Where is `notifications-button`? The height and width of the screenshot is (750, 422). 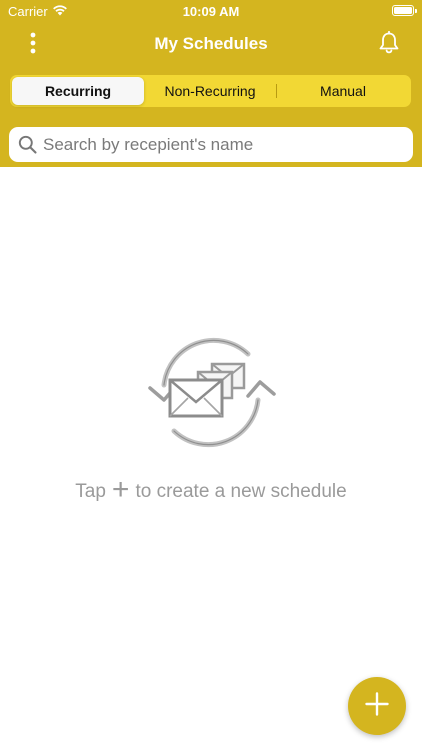
notifications-button is located at coordinates (389, 45).